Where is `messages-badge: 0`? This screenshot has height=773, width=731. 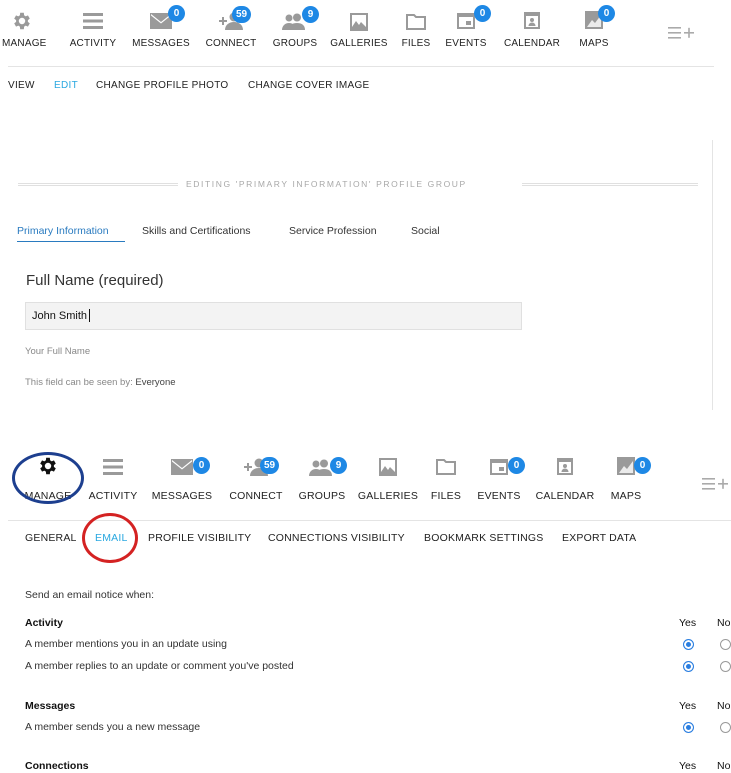 messages-badge: 0 is located at coordinates (201, 465).